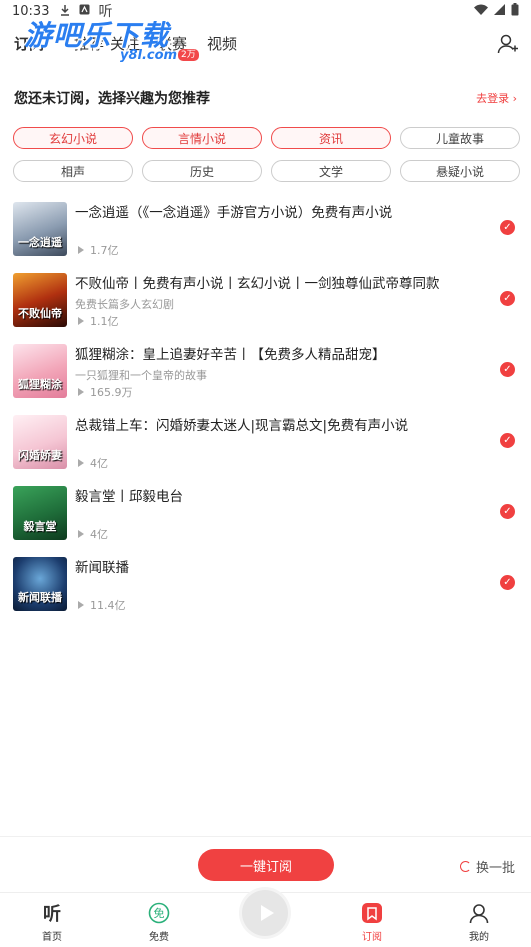  What do you see at coordinates (222, 43) in the screenshot?
I see `tab-video: 视频` at bounding box center [222, 43].